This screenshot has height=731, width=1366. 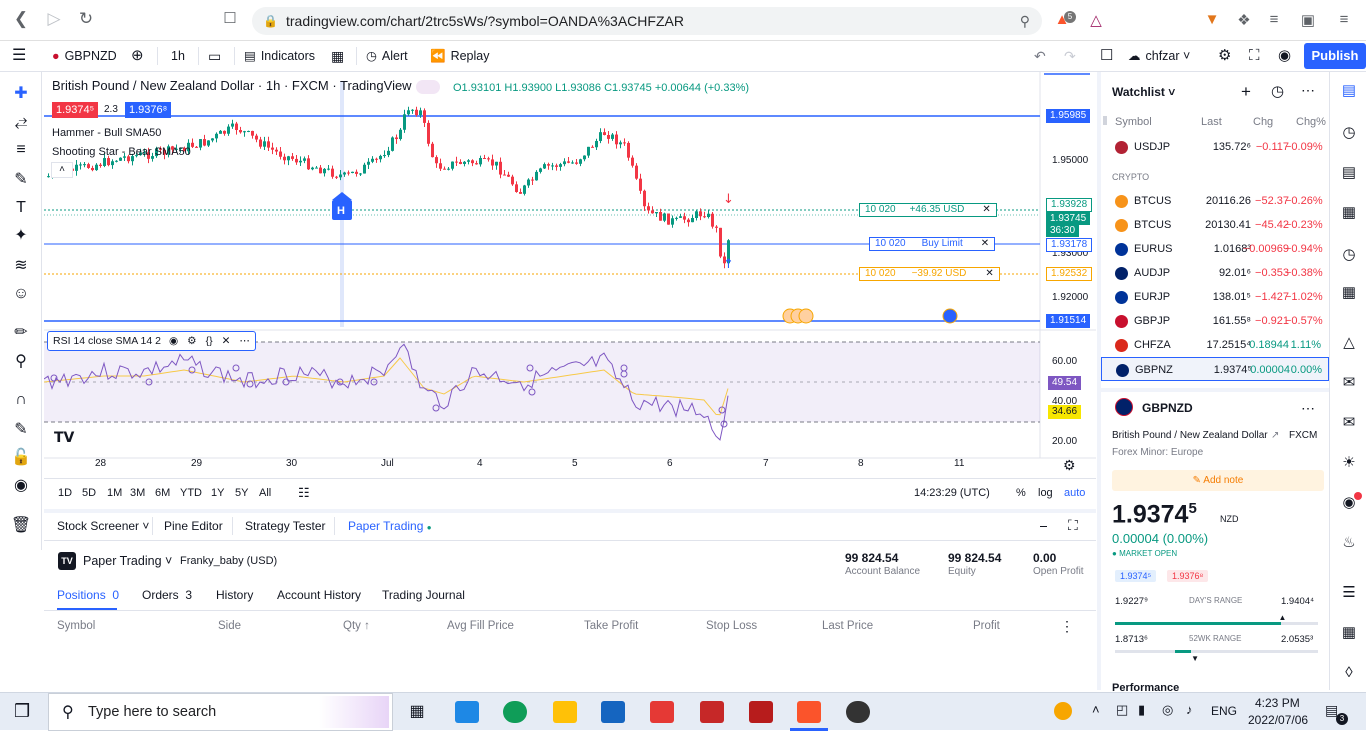 What do you see at coordinates (428, 87) in the screenshot?
I see `market-status-icon` at bounding box center [428, 87].